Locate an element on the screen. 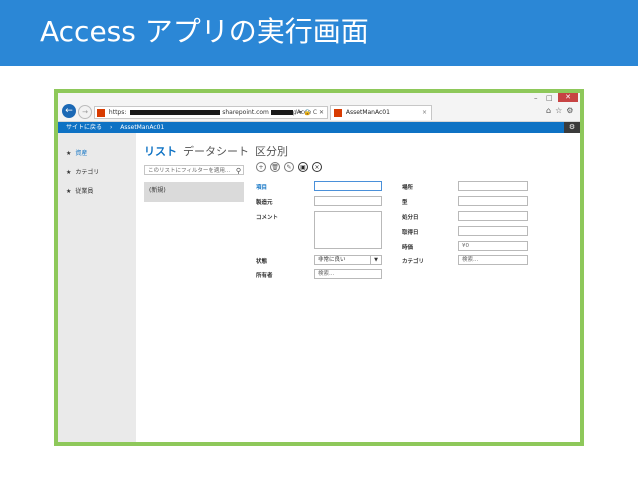  tab-datasheet: データシート is located at coordinates (216, 151).